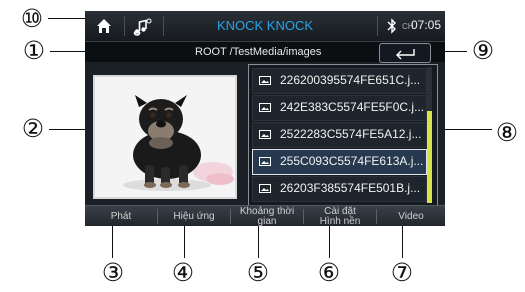  Describe the element at coordinates (33, 128) in the screenshot. I see `callout-2: ②` at that location.